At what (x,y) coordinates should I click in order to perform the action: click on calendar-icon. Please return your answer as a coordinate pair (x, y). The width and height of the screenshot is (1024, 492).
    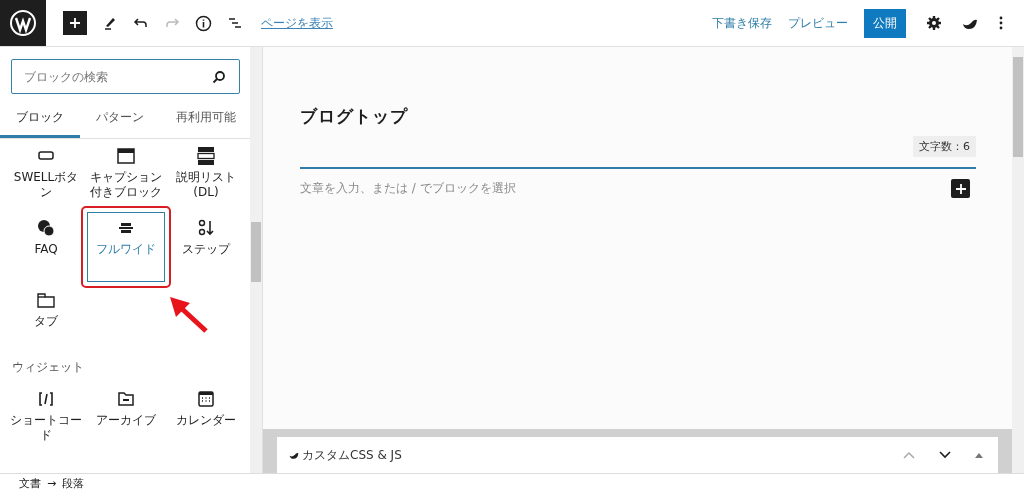
    Looking at the image, I should click on (206, 399).